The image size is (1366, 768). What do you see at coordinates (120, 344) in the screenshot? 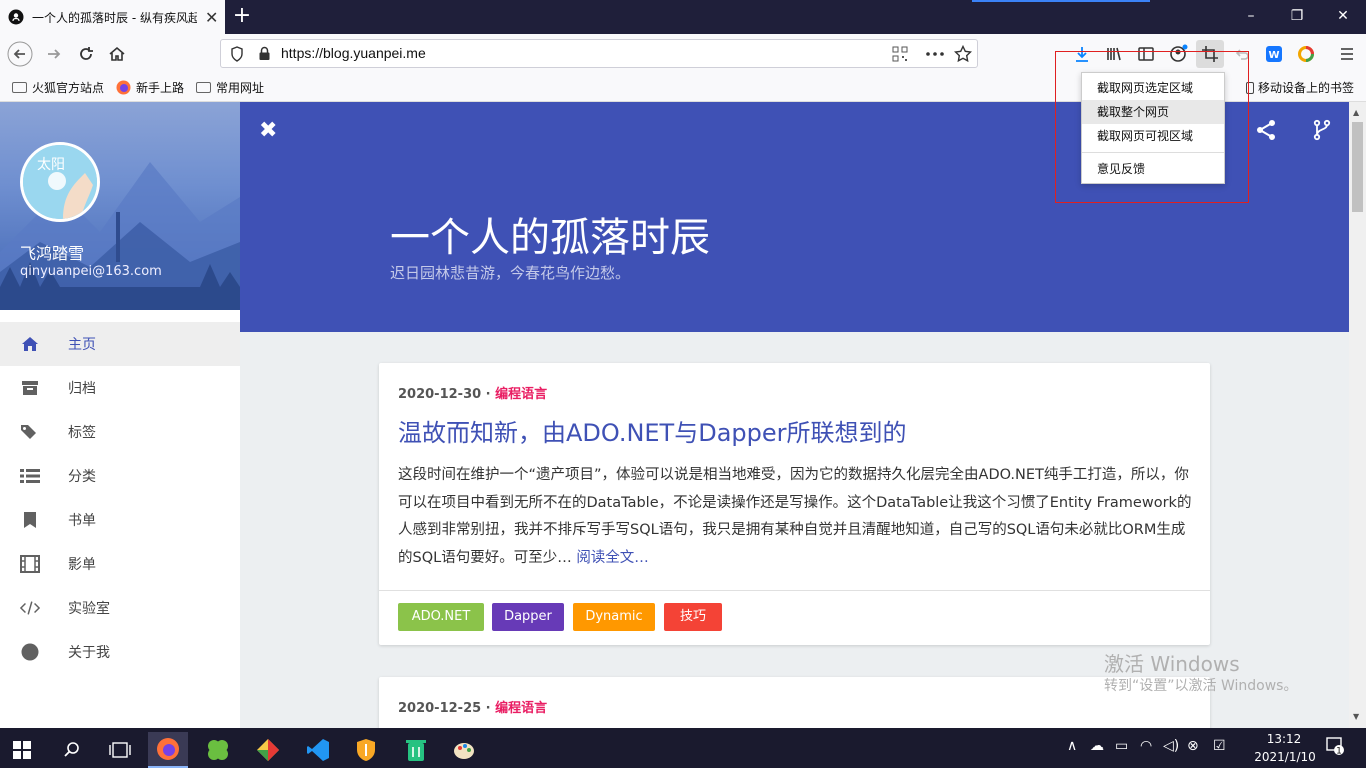
I see `sidebar-item-home: 主页` at bounding box center [120, 344].